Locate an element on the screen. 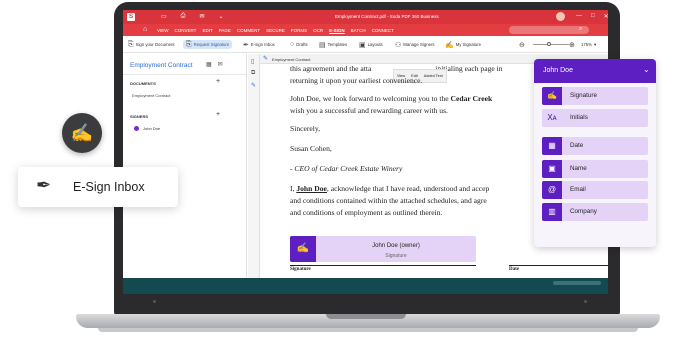 The image size is (673, 341). signers-heading: SIGNERS is located at coordinates (139, 116).